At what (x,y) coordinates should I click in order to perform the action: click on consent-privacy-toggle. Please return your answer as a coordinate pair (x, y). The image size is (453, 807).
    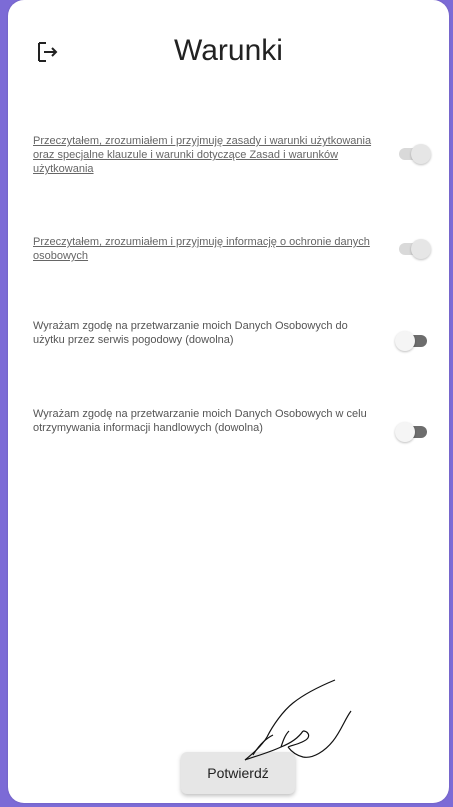
    Looking at the image, I should click on (413, 249).